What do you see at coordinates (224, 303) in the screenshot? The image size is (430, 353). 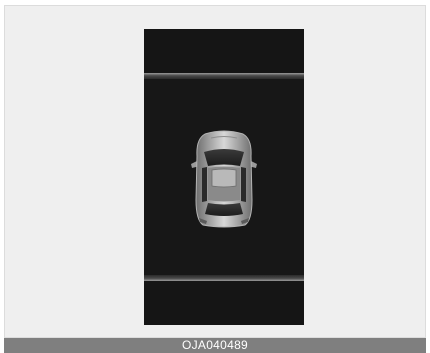 I see `display-bottom-band` at bounding box center [224, 303].